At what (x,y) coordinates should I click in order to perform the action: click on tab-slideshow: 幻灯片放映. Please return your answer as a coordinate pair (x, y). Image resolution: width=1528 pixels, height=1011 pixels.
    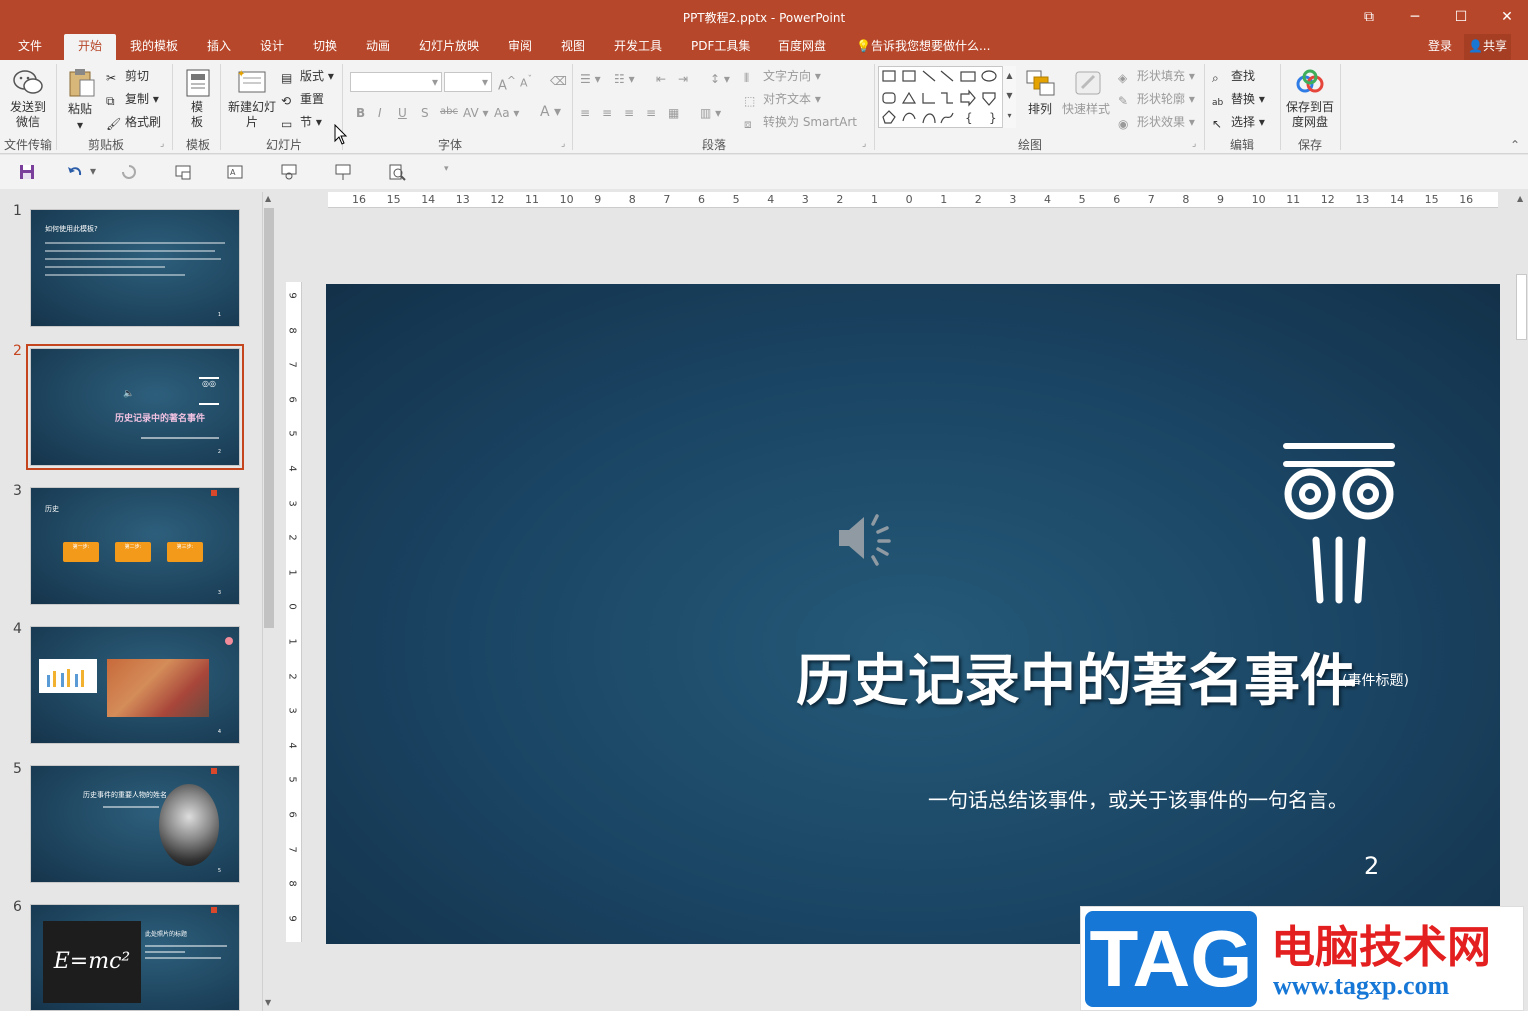
    Looking at the image, I should click on (449, 47).